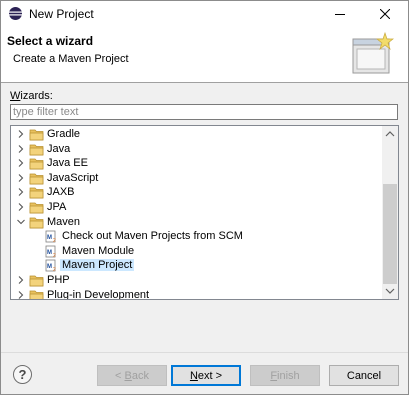 This screenshot has height=395, width=409. I want to click on tree-item-label: Maven, so click(64, 221).